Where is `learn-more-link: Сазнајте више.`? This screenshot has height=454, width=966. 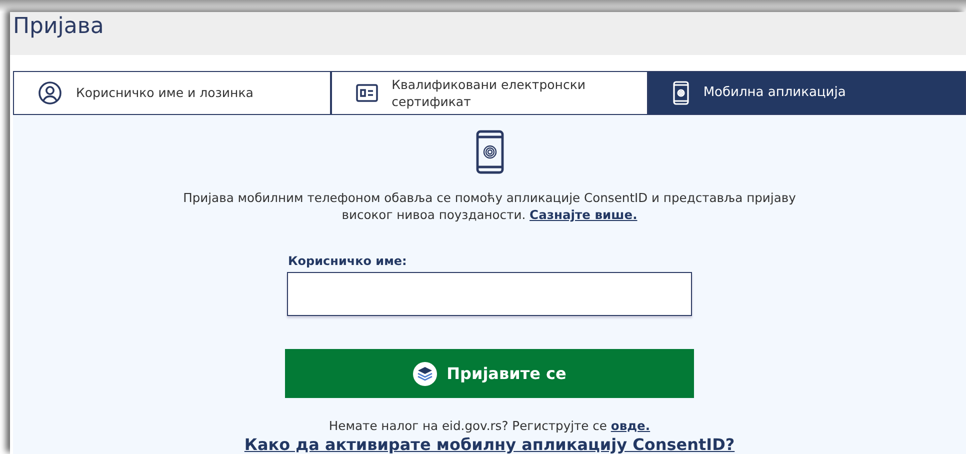
learn-more-link: Сазнајте више. is located at coordinates (584, 215).